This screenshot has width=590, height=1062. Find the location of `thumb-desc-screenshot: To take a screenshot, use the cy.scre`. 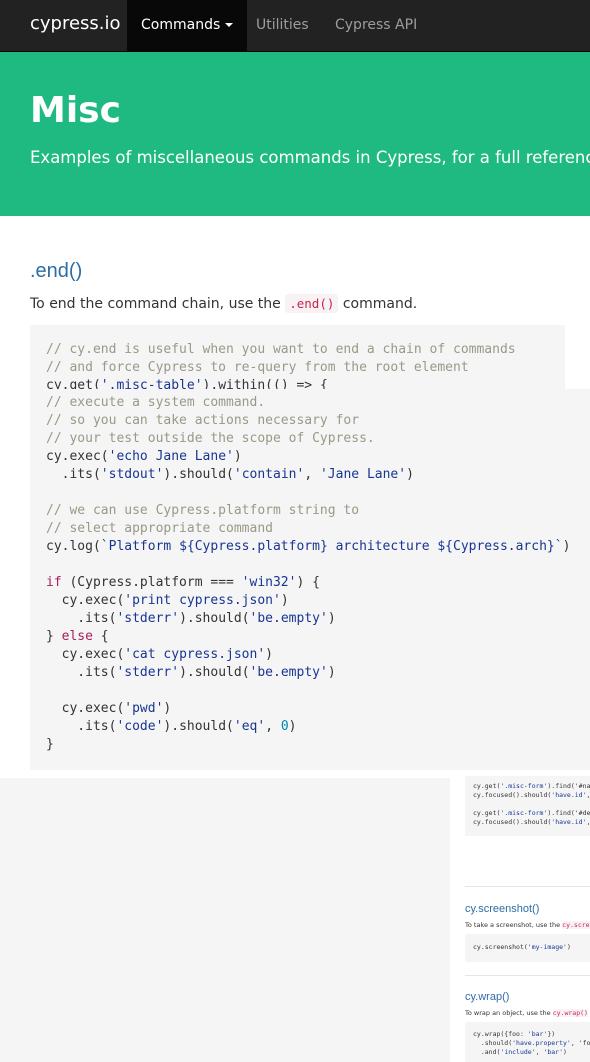

thumb-desc-screenshot: To take a screenshot, use the cy.scre is located at coordinates (527, 925).